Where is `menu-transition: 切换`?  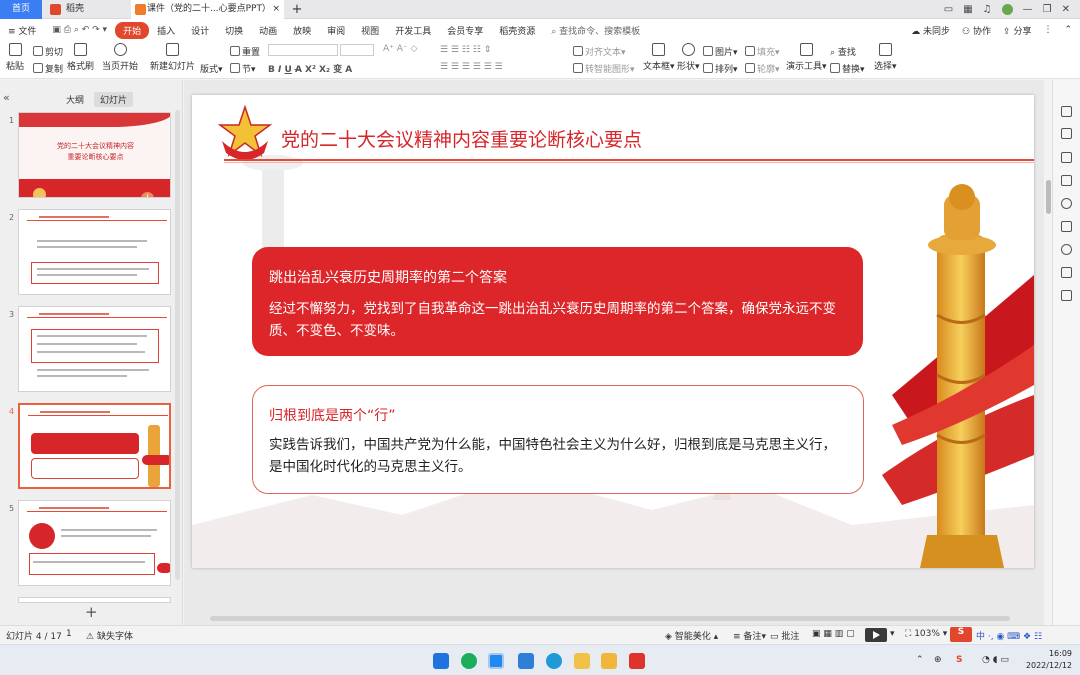
menu-transition: 切换 is located at coordinates (234, 30).